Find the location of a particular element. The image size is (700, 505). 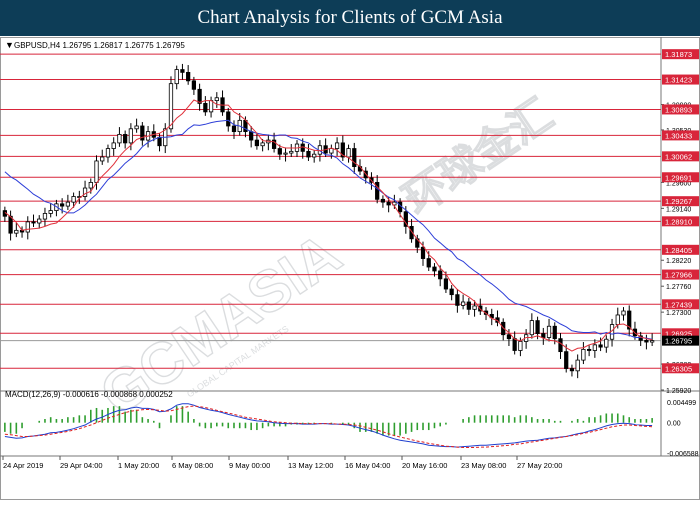

price-tick-label: 1.25920 is located at coordinates (678, 391).